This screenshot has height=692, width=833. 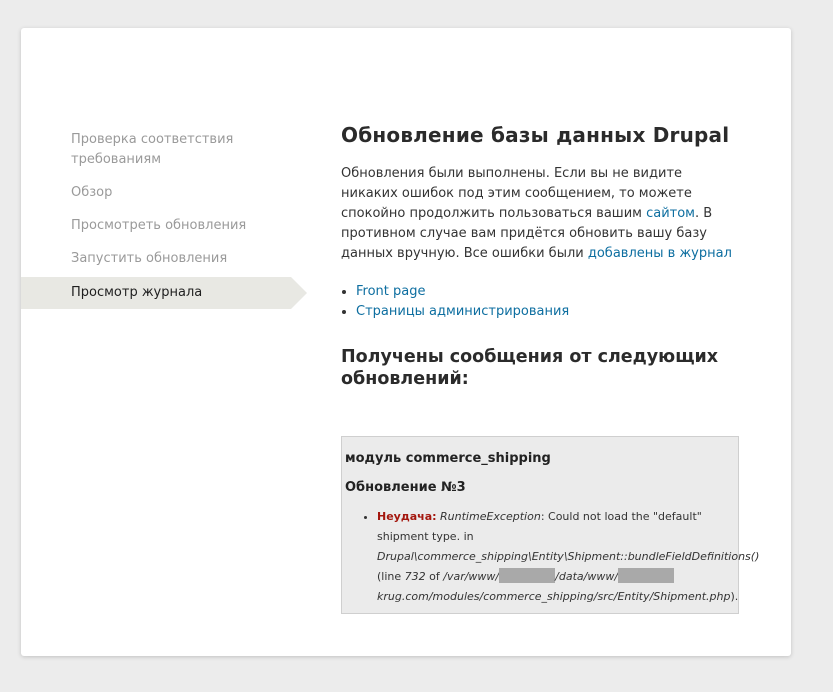 What do you see at coordinates (152, 149) in the screenshot?
I see `task-label: Проверка соответствия требованиям` at bounding box center [152, 149].